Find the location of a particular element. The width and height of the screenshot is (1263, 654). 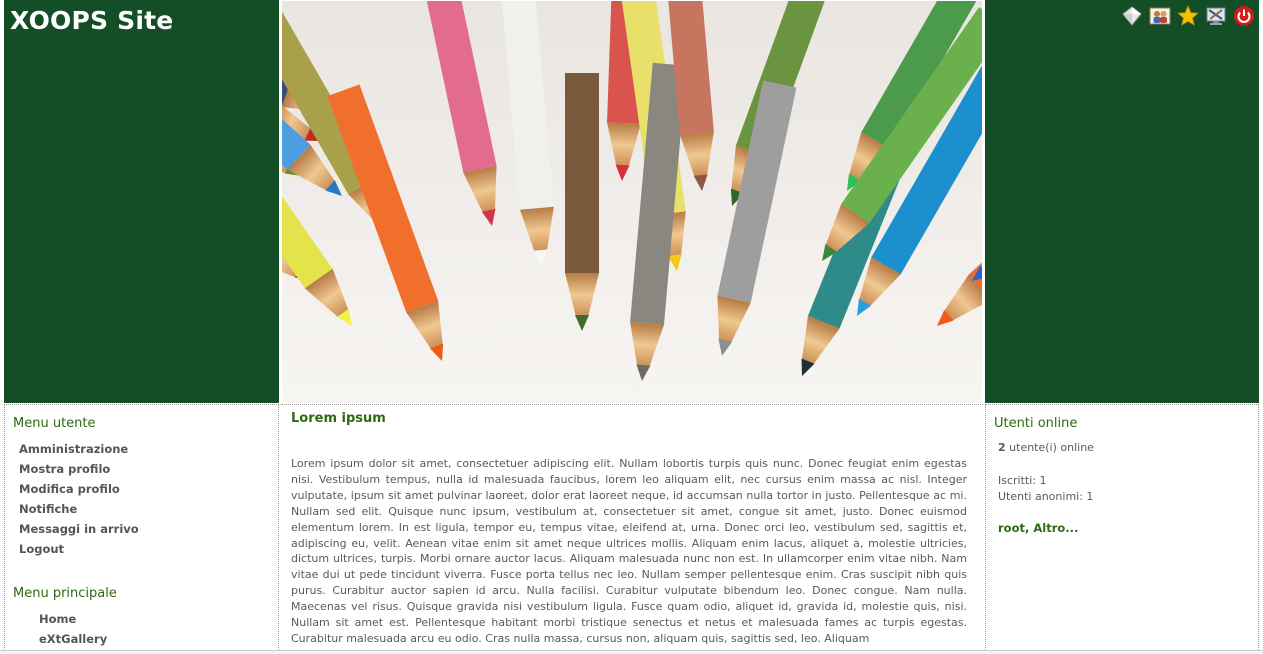

main-menu: Home eXtGallery is located at coordinates (73, 629).